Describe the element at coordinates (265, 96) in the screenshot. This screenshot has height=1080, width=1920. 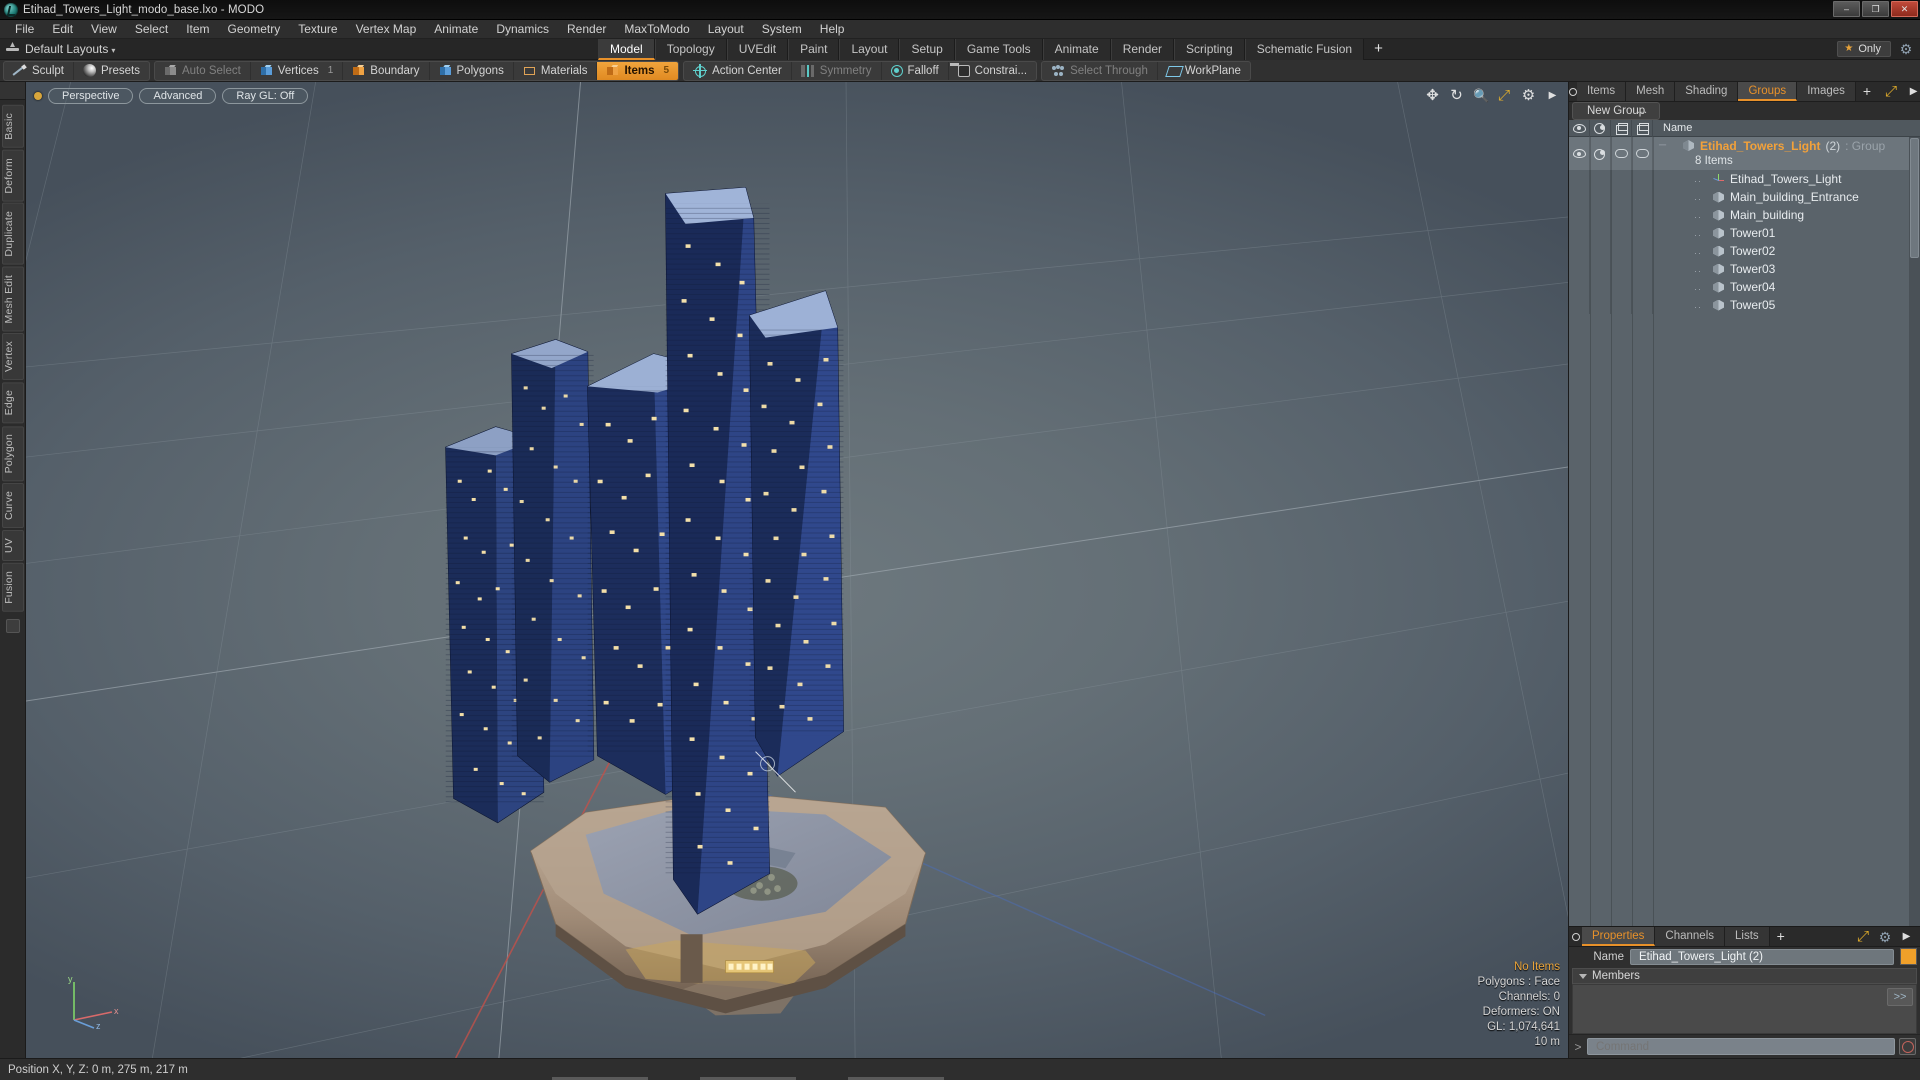
I see `viewport-raygl-toggle: Ray GL: Off` at that location.